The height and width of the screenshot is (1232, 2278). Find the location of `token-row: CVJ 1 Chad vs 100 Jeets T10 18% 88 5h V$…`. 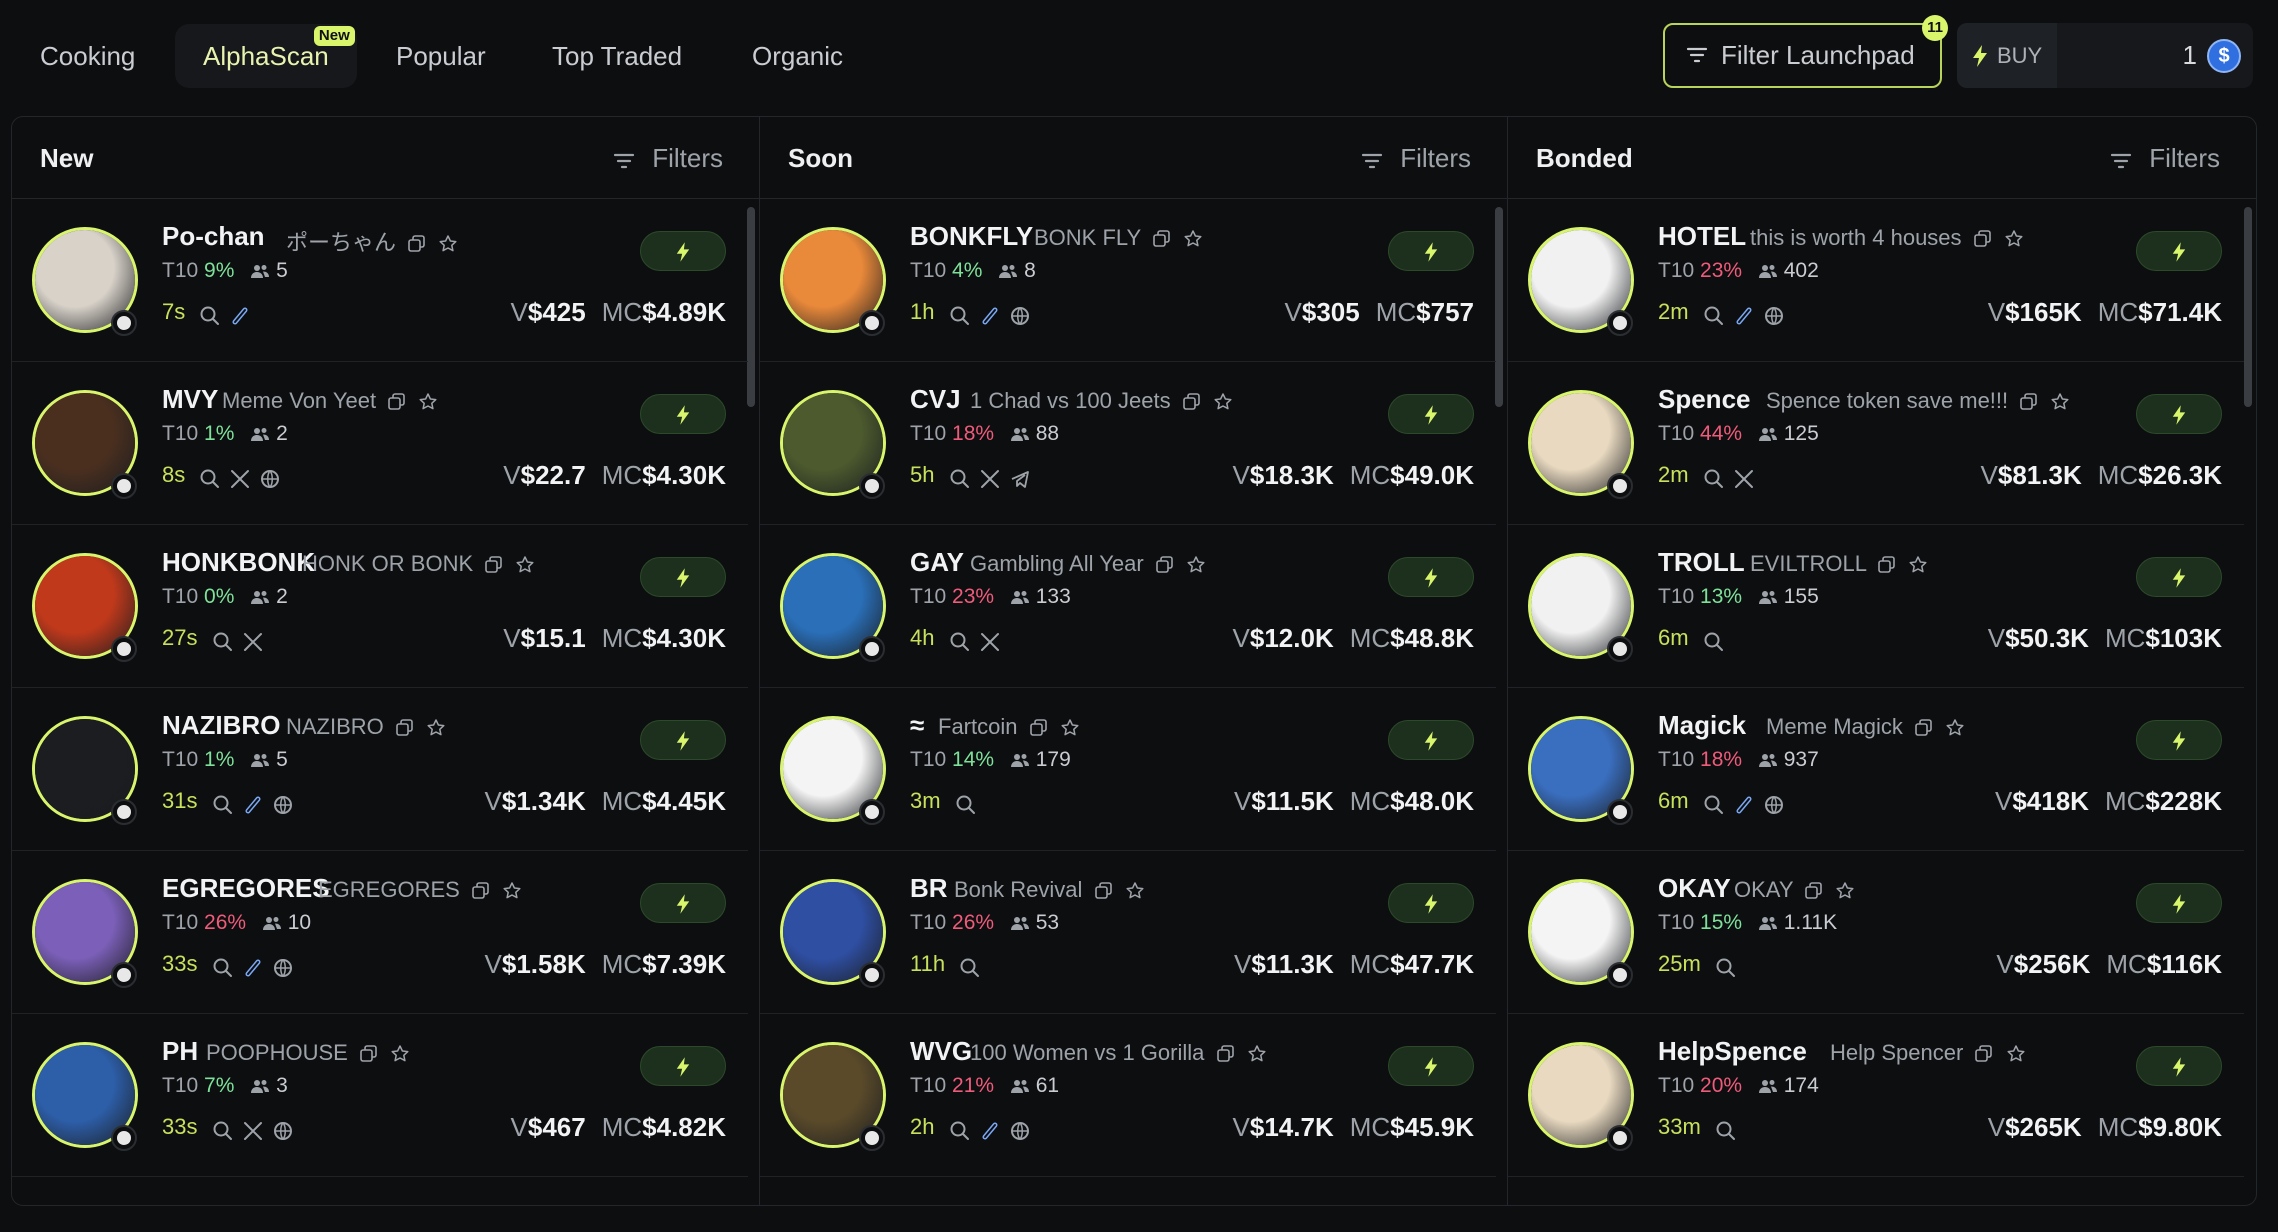

token-row: CVJ 1 Chad vs 100 Jeets T10 18% 88 5h V$… is located at coordinates (1128, 443).